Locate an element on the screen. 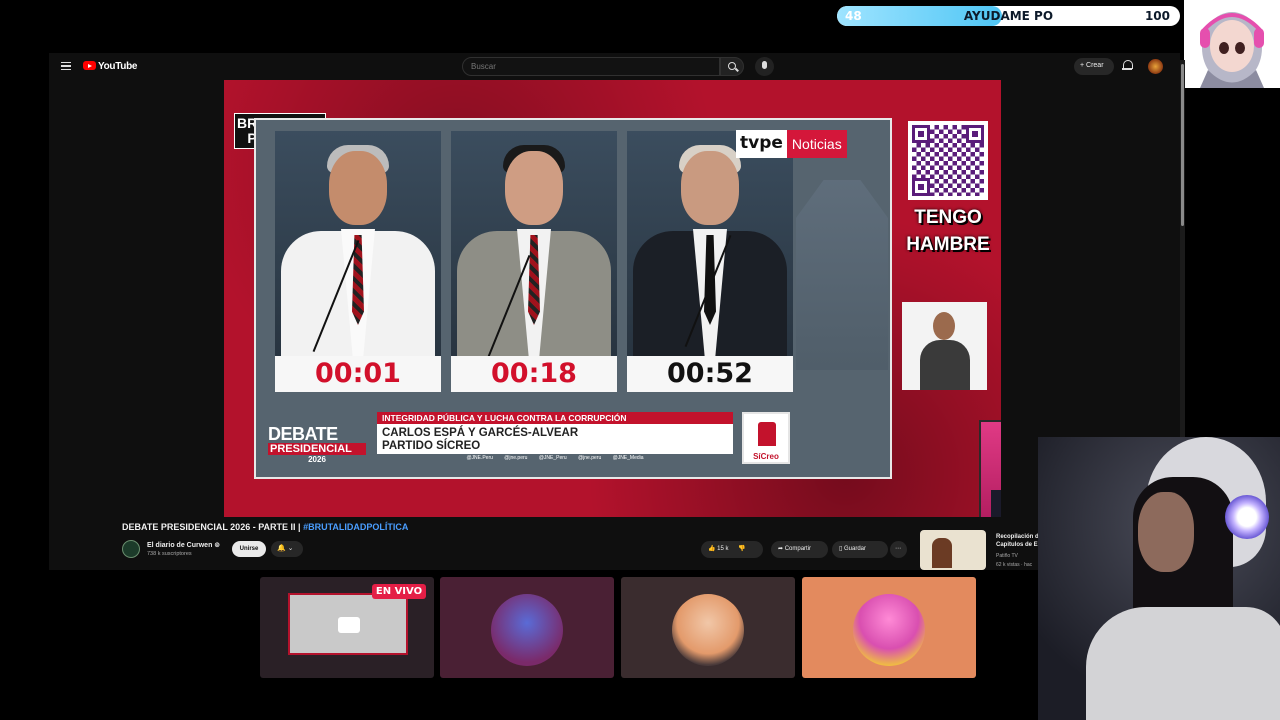 This screenshot has width=1280, height=720. hamburger-menu-icon is located at coordinates (66, 66).